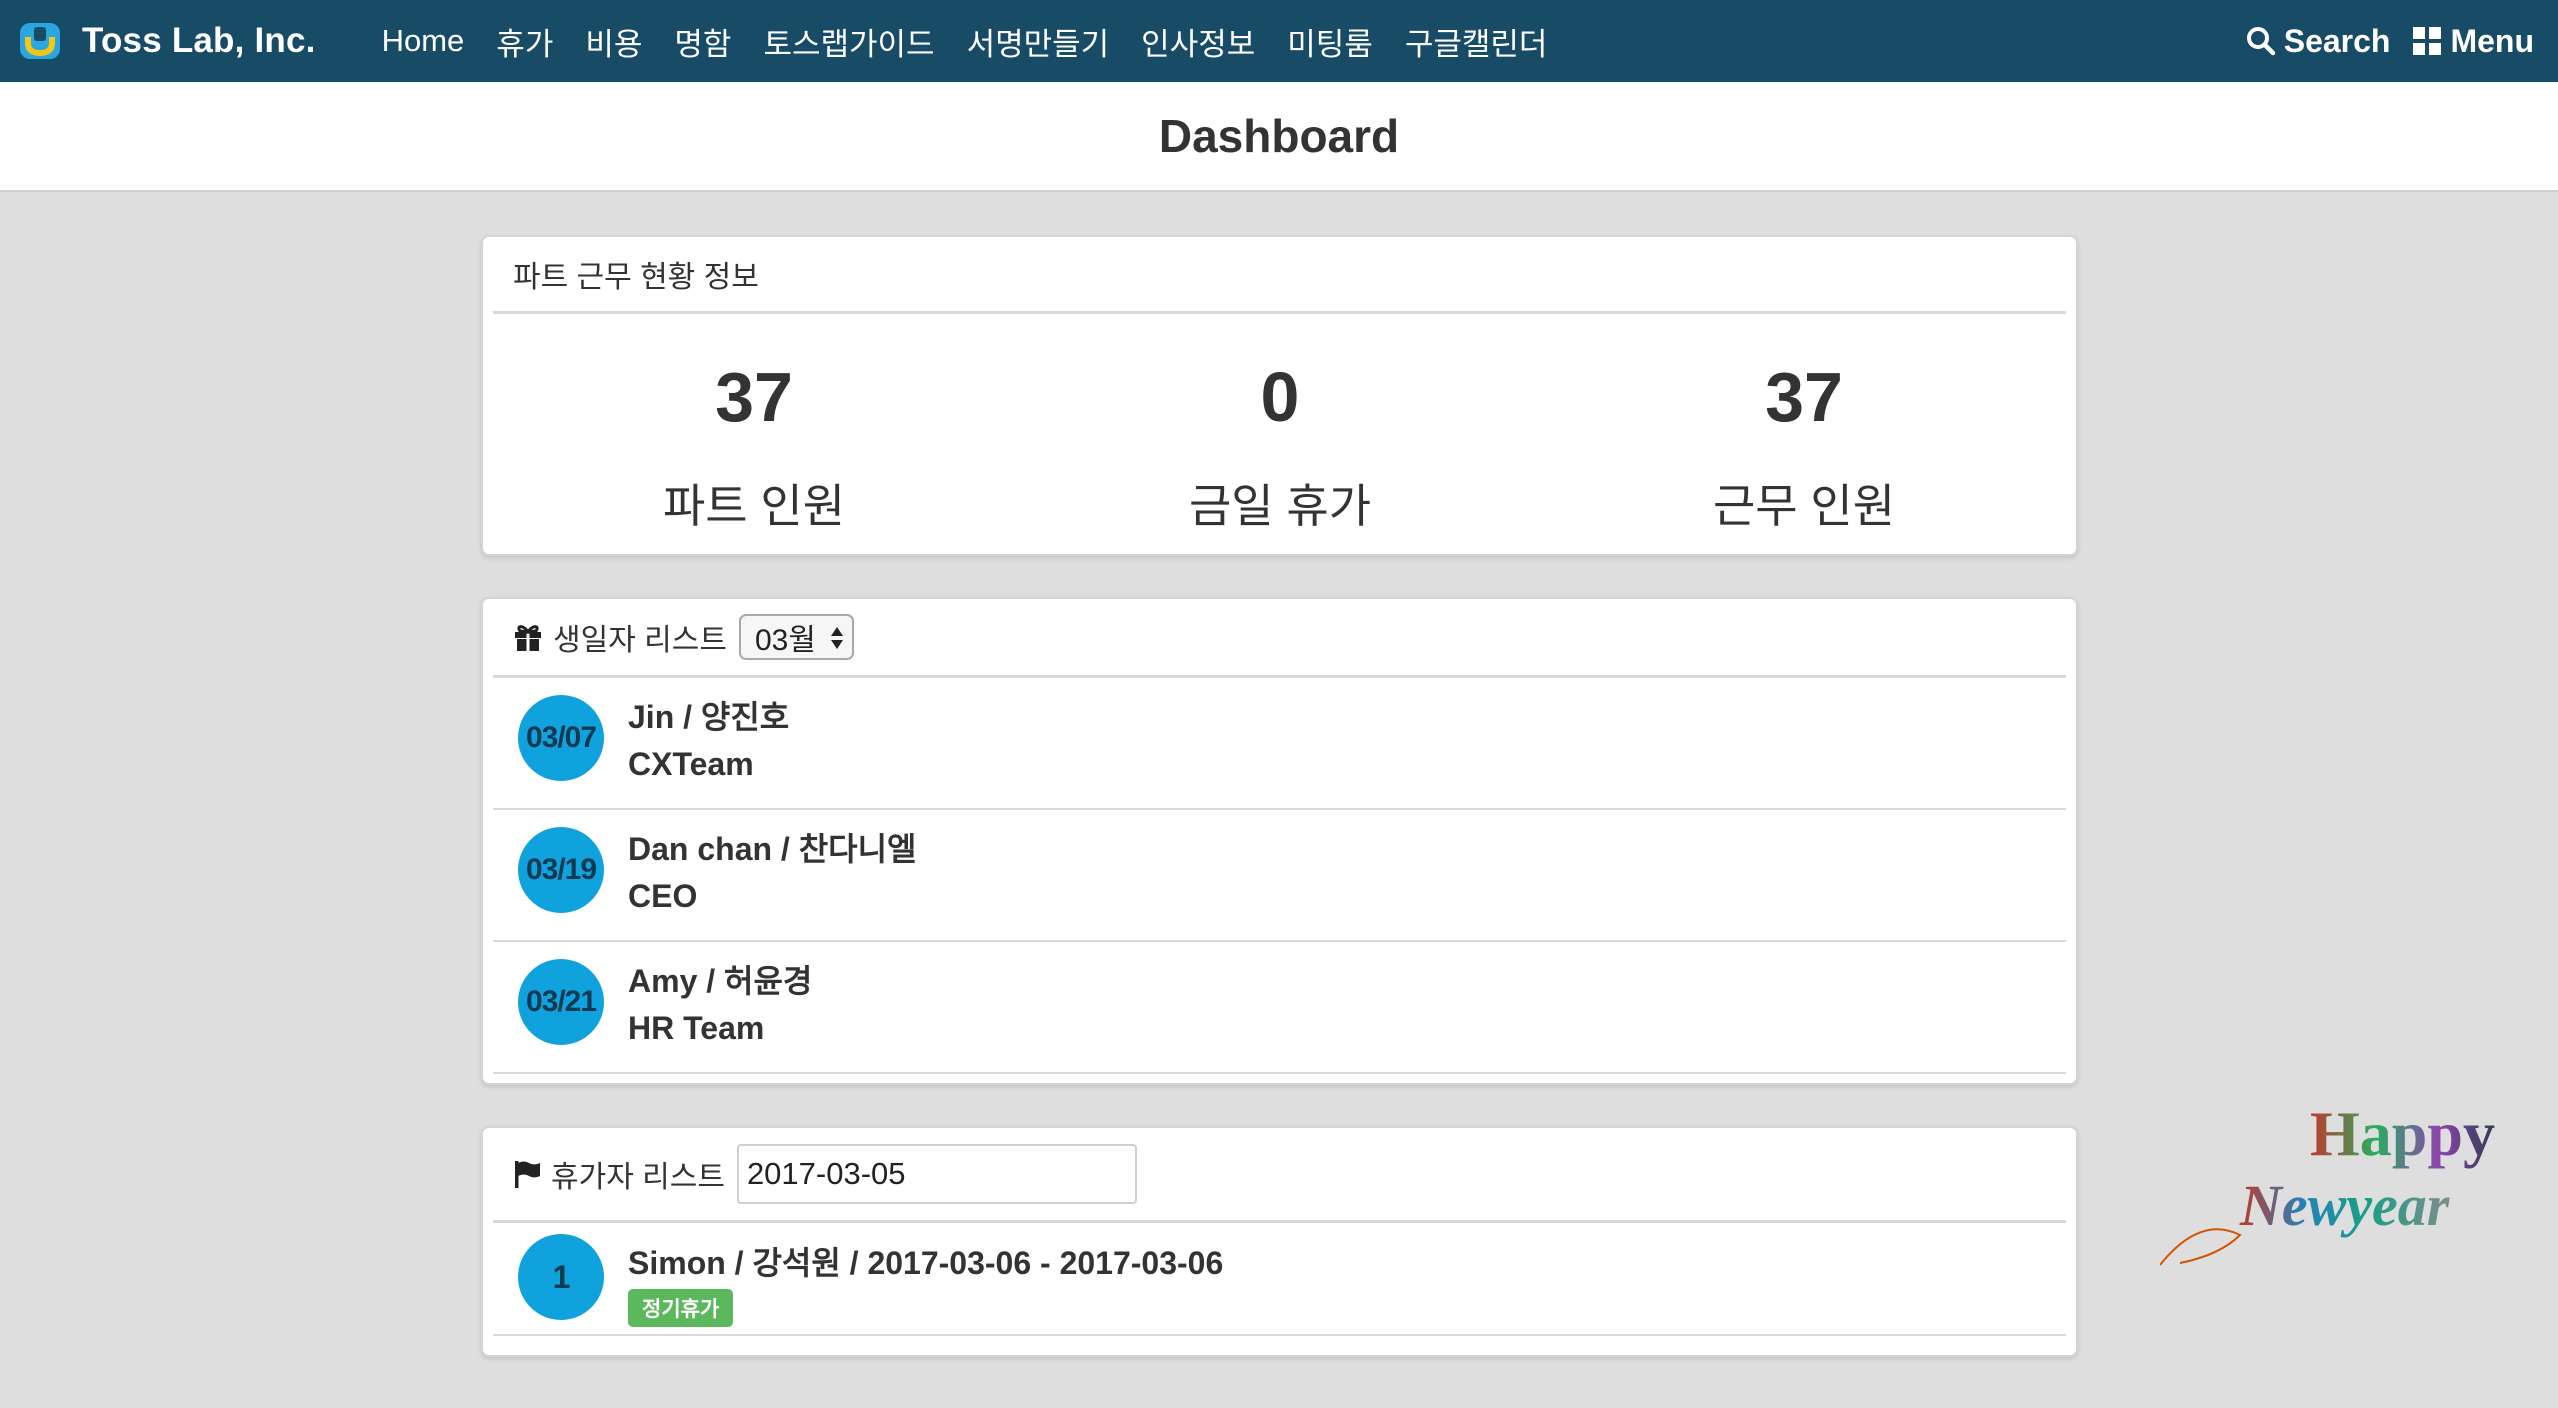  I want to click on month-select: 03월, so click(796, 637).